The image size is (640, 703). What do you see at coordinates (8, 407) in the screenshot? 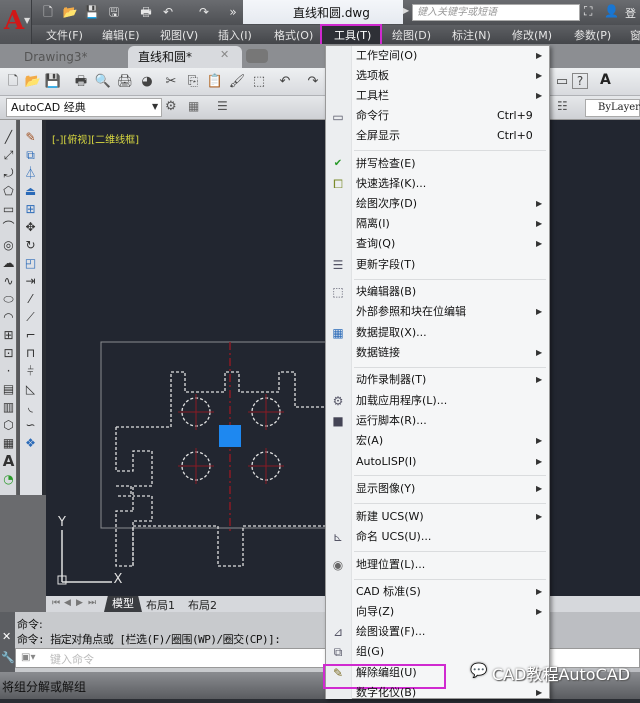
I see `gradient-icon: ▥` at bounding box center [8, 407].